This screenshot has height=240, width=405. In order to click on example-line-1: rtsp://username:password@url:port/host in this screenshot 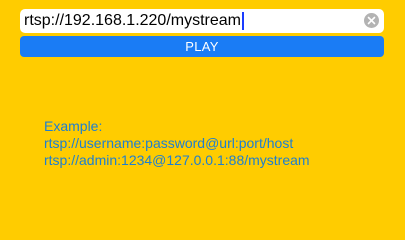, I will do `click(169, 143)`.